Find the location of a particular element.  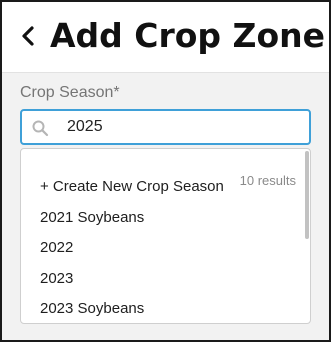

dropdown-scrollbar-thumb is located at coordinates (307, 195).